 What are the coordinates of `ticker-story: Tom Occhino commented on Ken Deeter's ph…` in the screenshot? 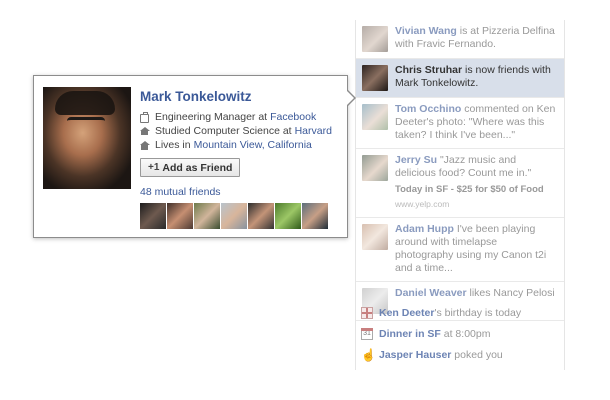 It's located at (460, 123).